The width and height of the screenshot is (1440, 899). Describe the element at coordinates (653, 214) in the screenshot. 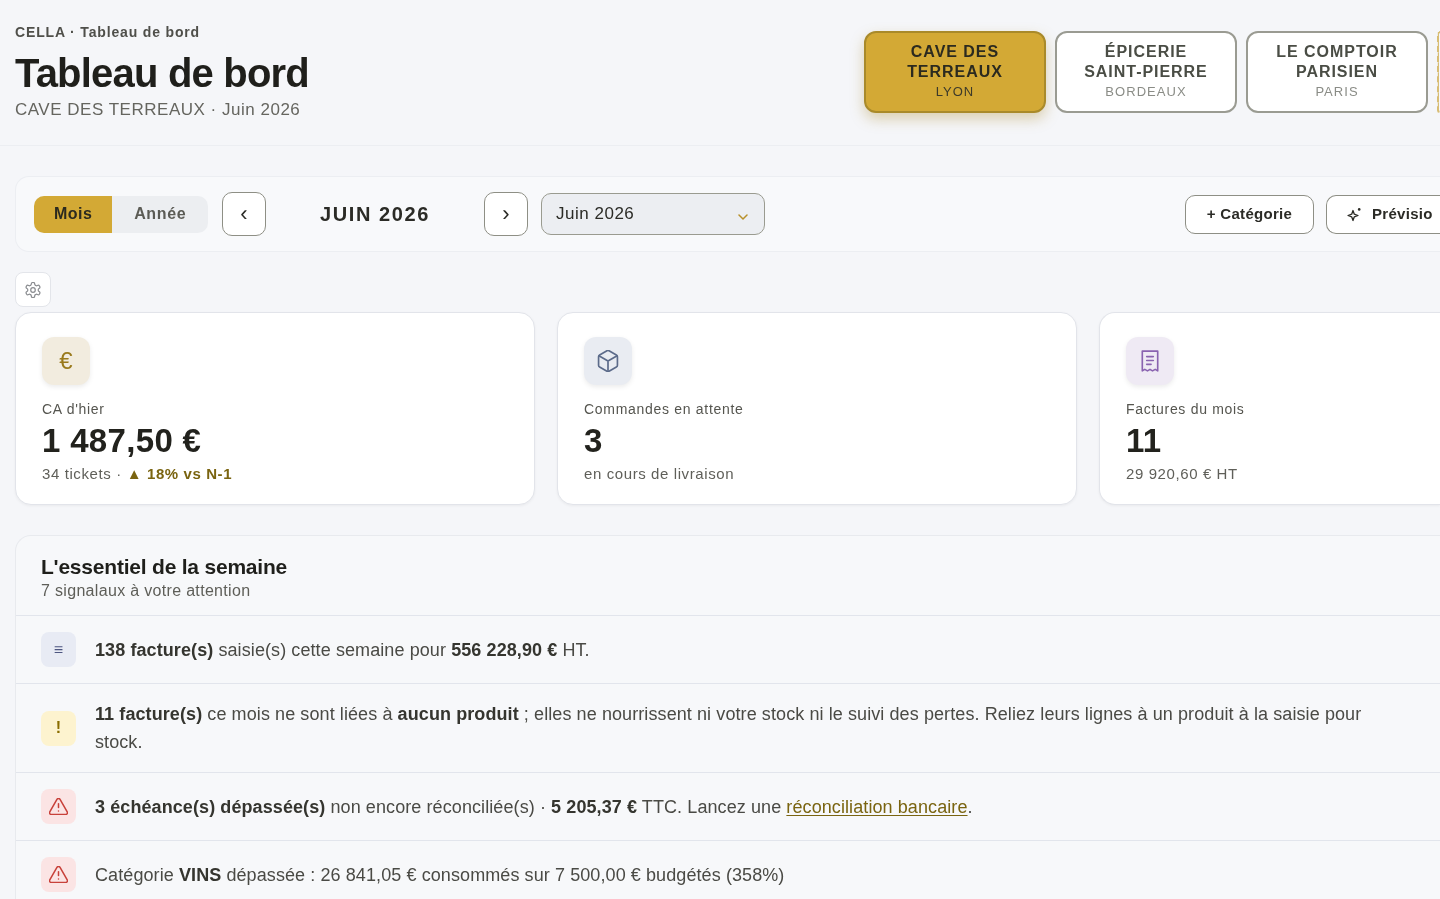

I see `period-select: Juin 2026` at that location.